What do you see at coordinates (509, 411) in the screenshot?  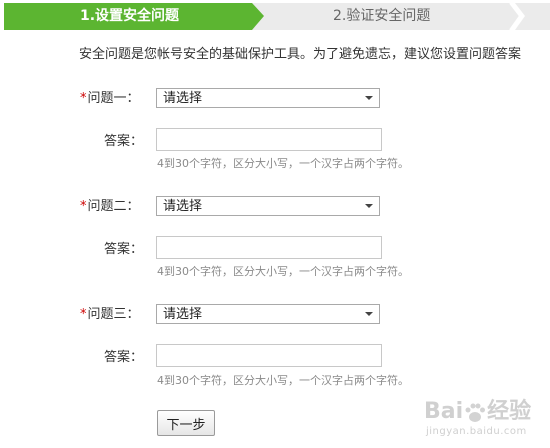 I see `watermark-text-part2: 经验` at bounding box center [509, 411].